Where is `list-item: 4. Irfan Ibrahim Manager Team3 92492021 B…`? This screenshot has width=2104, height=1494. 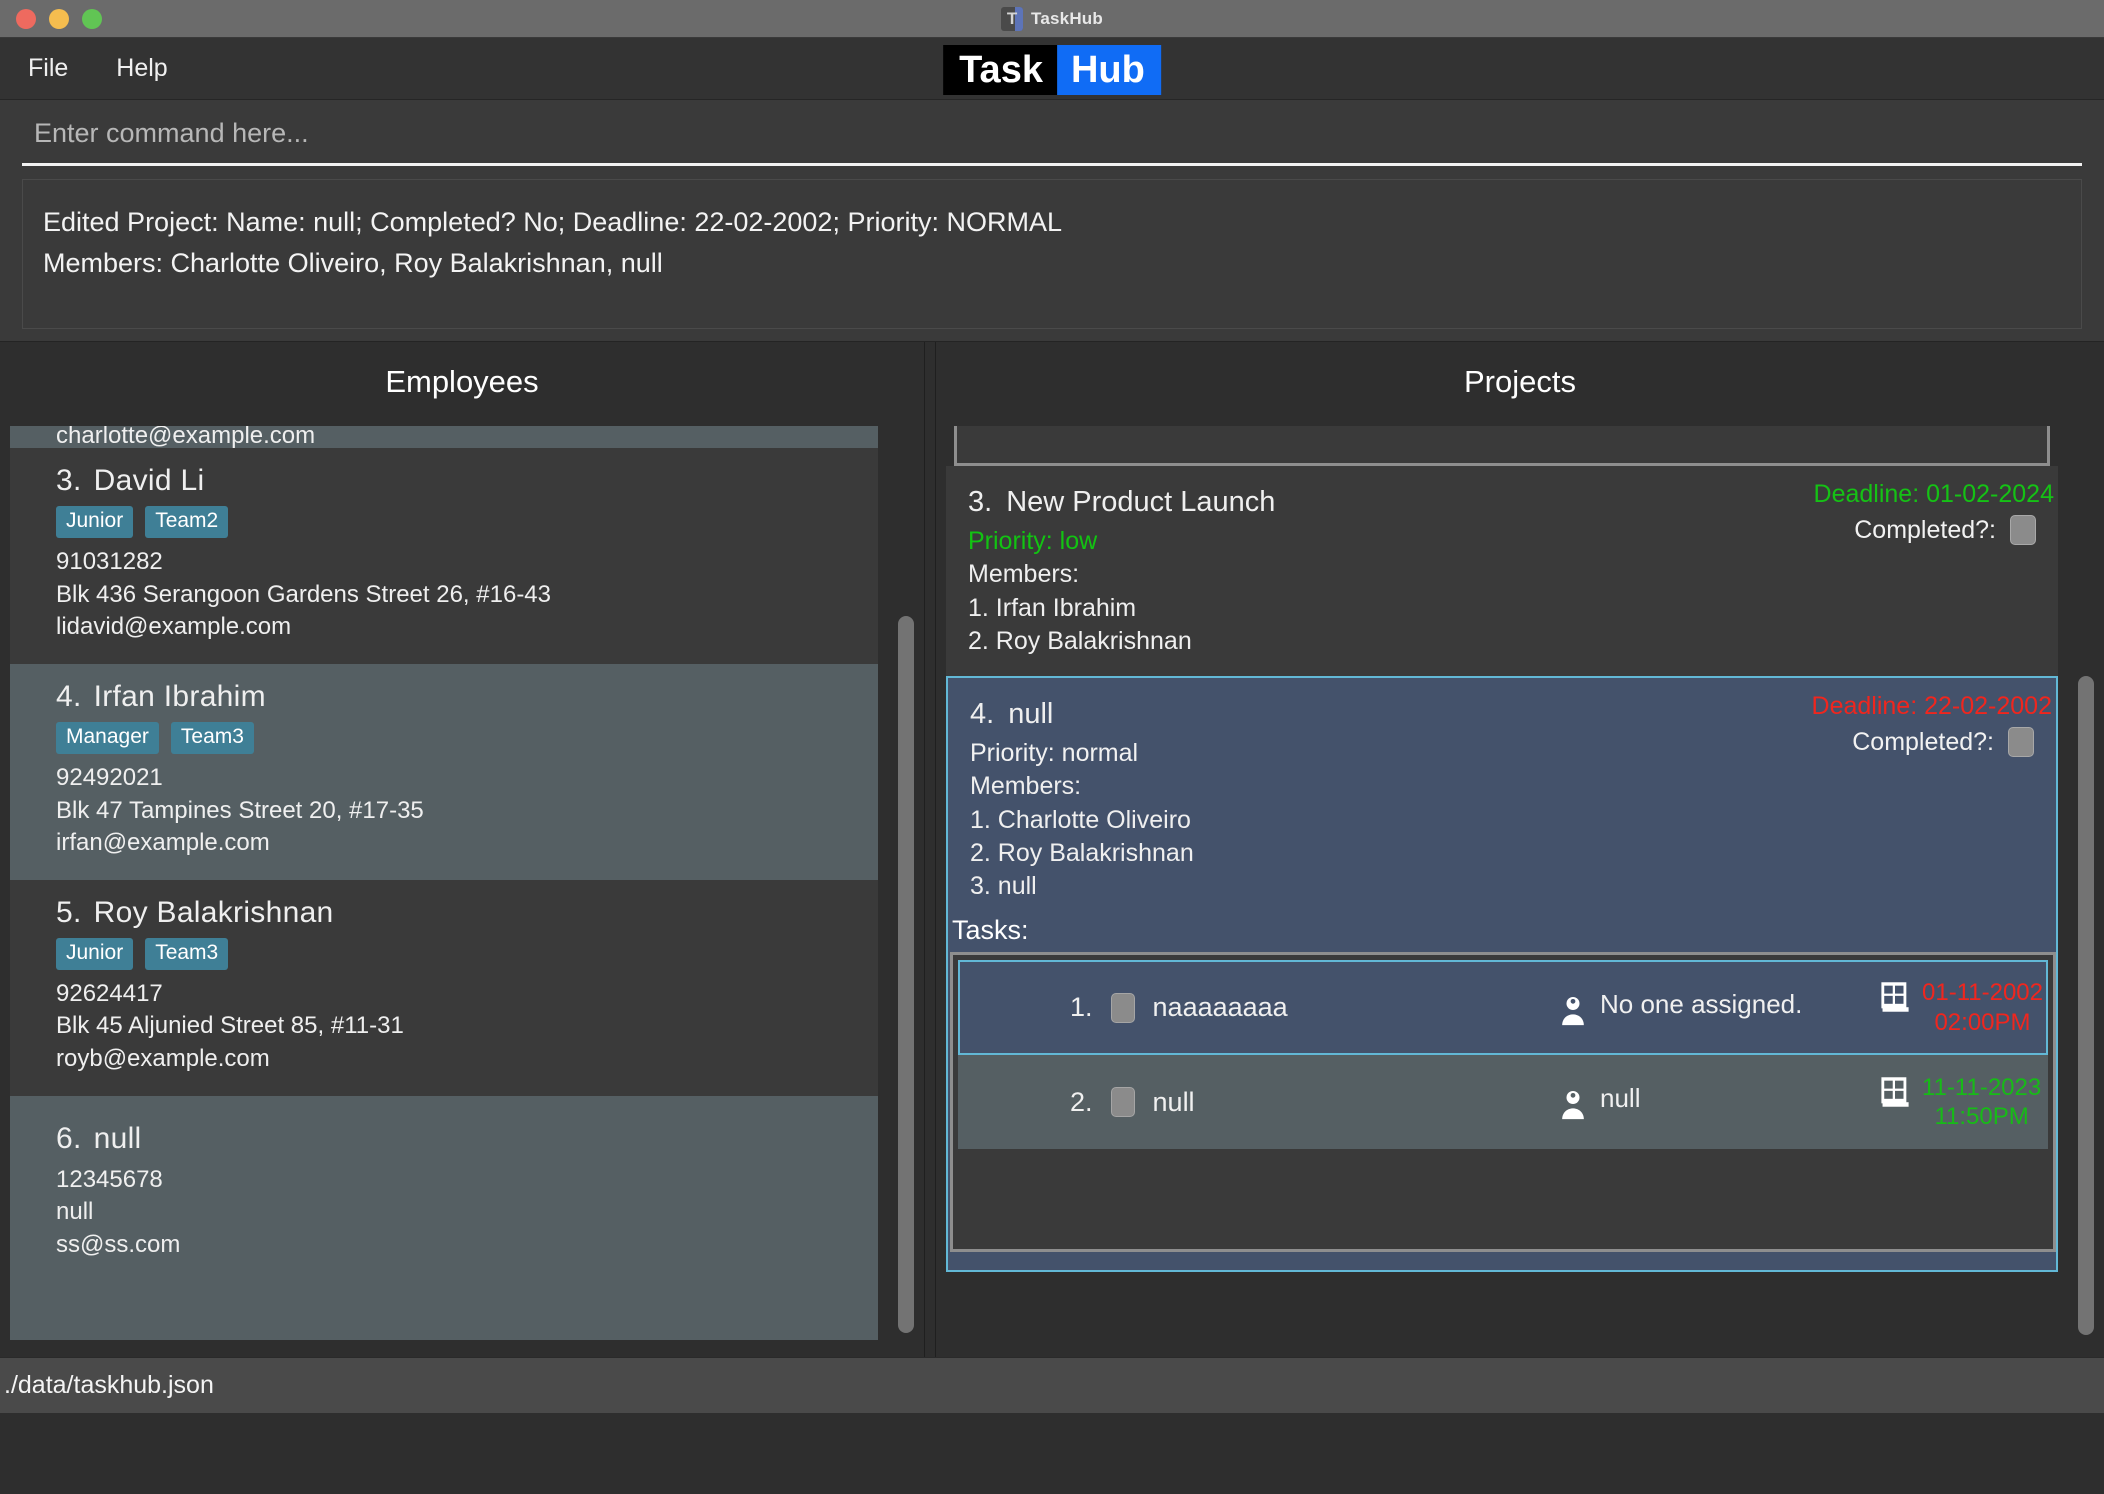
list-item: 4. Irfan Ibrahim Manager Team3 92492021 B… is located at coordinates (444, 771).